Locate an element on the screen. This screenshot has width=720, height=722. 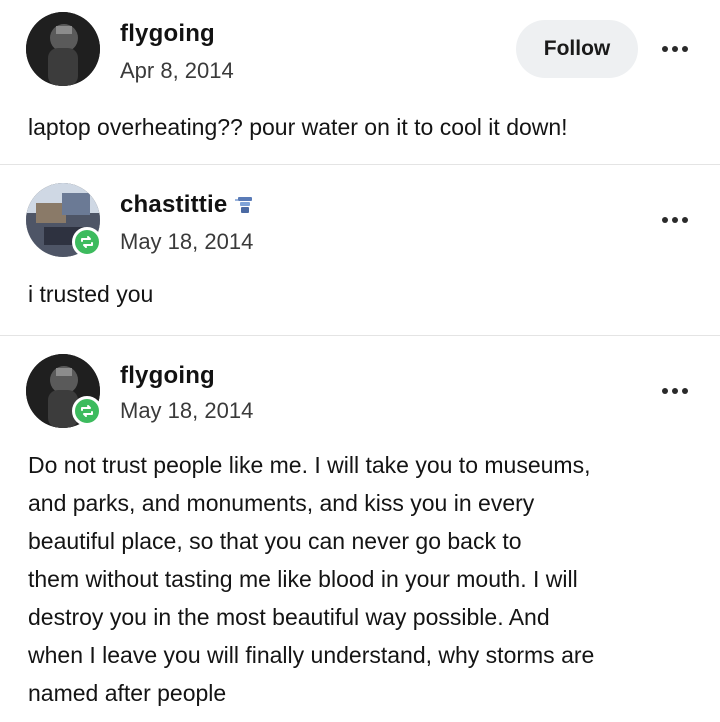
username-text: chastittie is located at coordinates (173, 205).